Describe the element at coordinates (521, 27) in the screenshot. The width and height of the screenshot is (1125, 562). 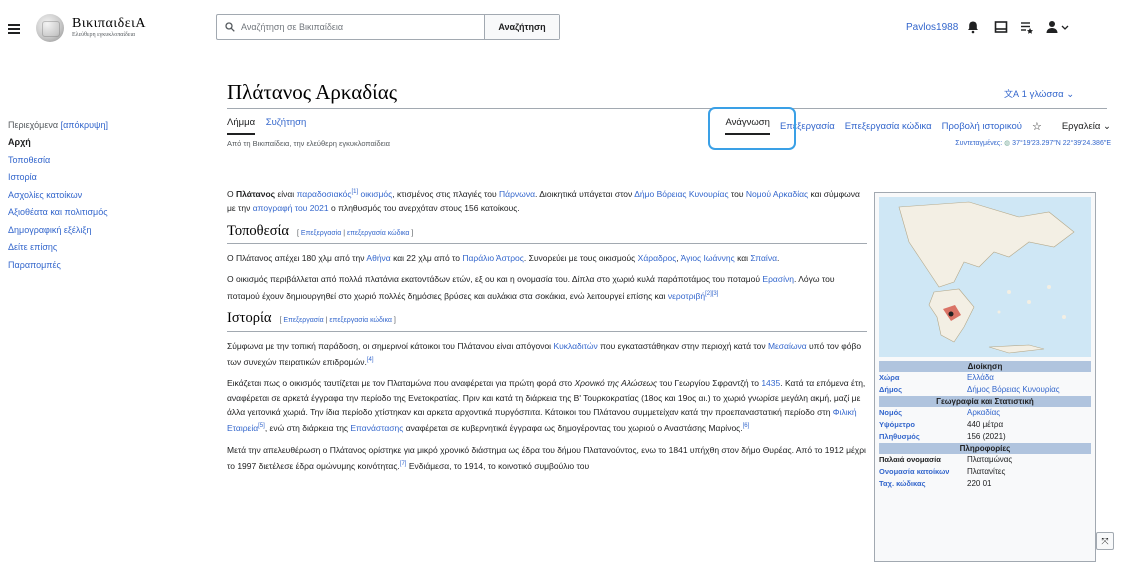
I see `search-button: Αναζήτηση` at that location.